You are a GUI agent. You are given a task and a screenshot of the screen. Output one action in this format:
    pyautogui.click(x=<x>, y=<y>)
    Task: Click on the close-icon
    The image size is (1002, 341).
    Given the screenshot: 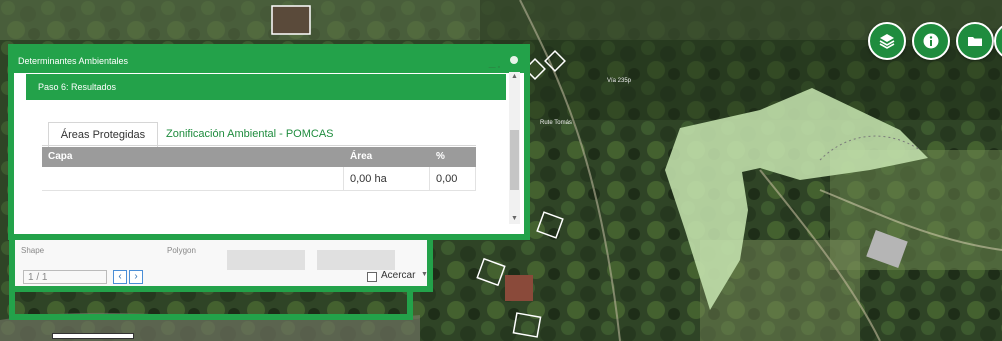 What is the action you would take?
    pyautogui.click(x=514, y=60)
    